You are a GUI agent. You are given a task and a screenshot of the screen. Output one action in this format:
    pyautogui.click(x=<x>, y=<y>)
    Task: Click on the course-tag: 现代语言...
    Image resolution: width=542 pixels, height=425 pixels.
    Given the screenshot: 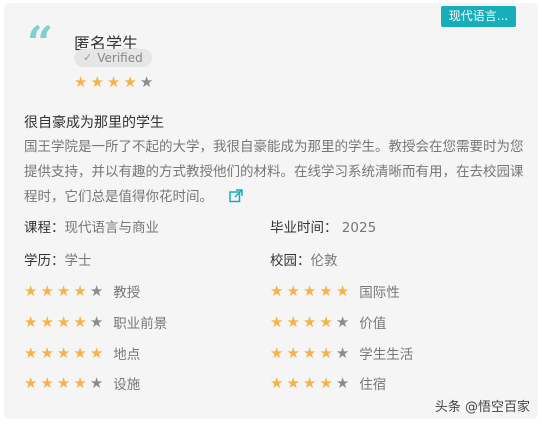 What is the action you would take?
    pyautogui.click(x=478, y=16)
    